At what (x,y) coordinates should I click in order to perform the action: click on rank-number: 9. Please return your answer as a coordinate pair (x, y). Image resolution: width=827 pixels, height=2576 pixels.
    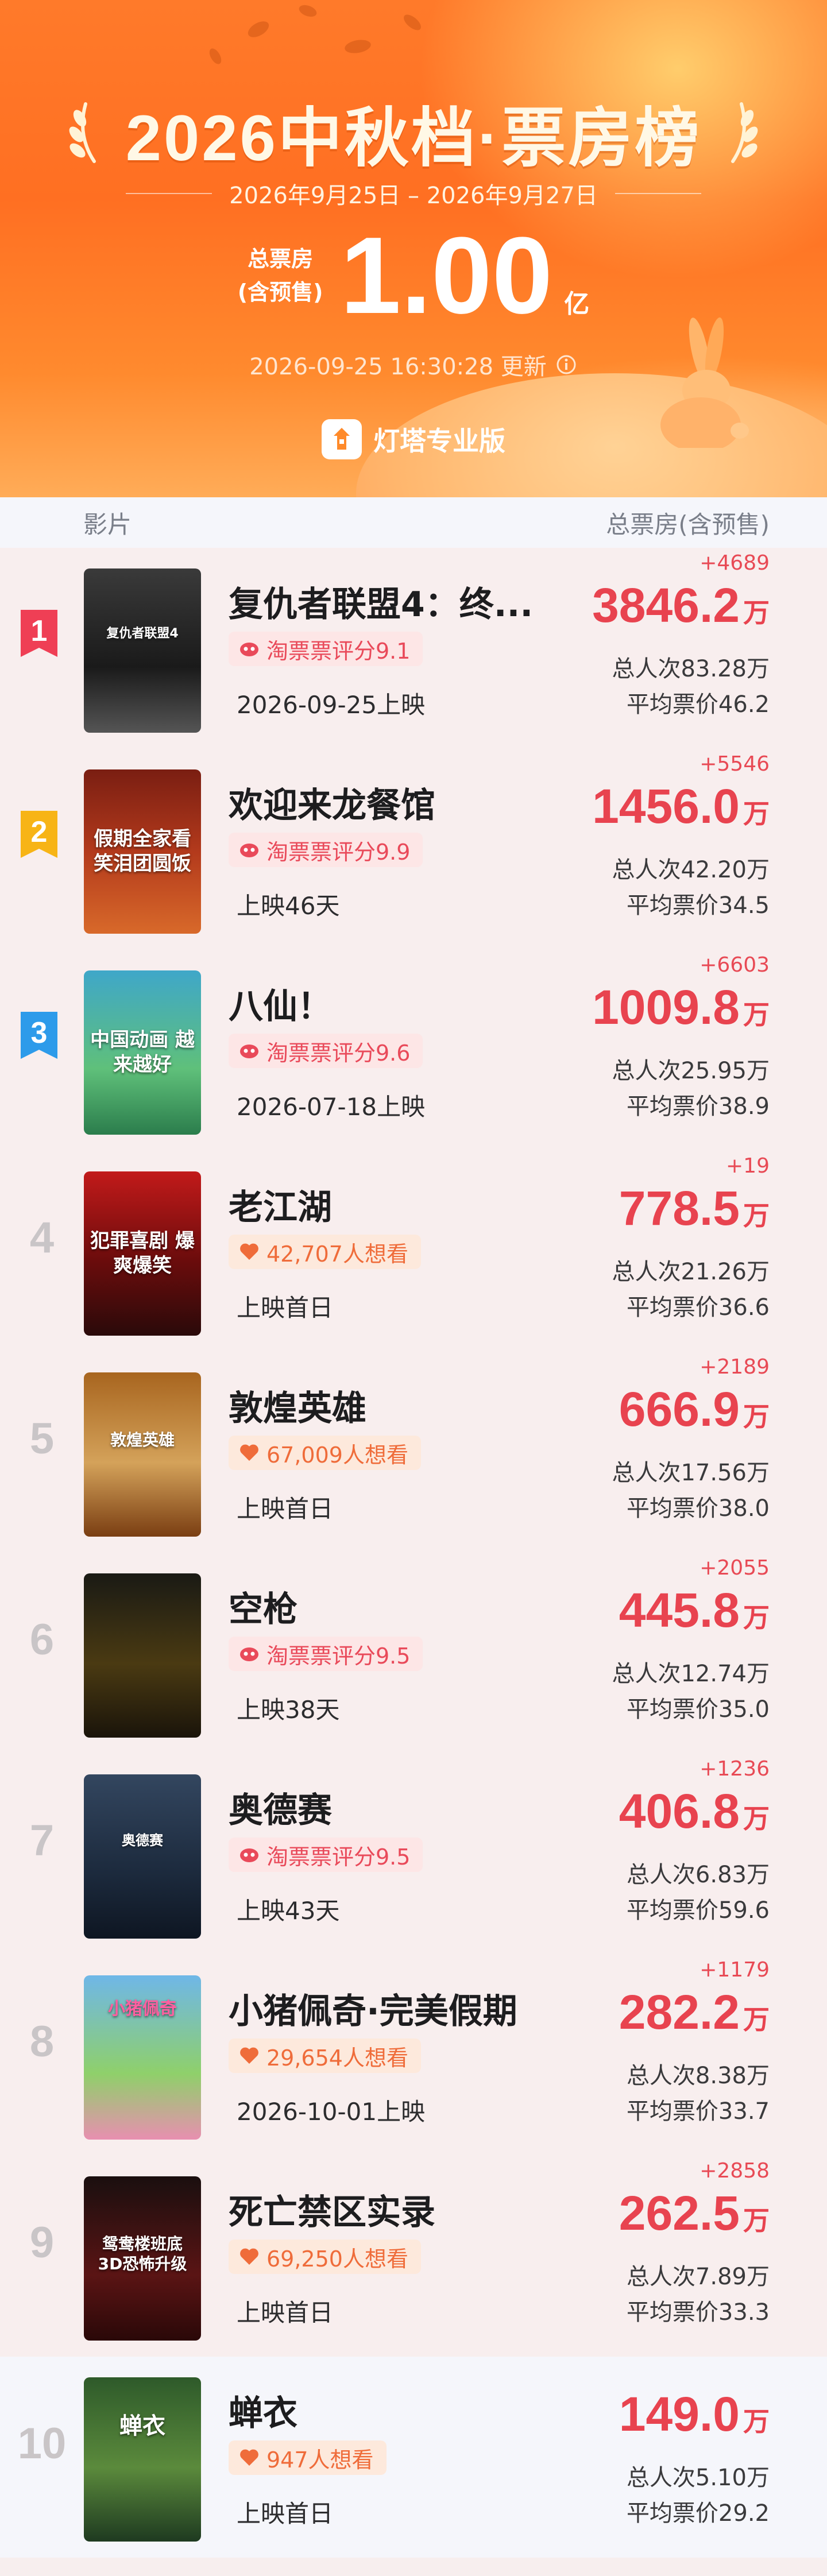
    Looking at the image, I should click on (42, 2242).